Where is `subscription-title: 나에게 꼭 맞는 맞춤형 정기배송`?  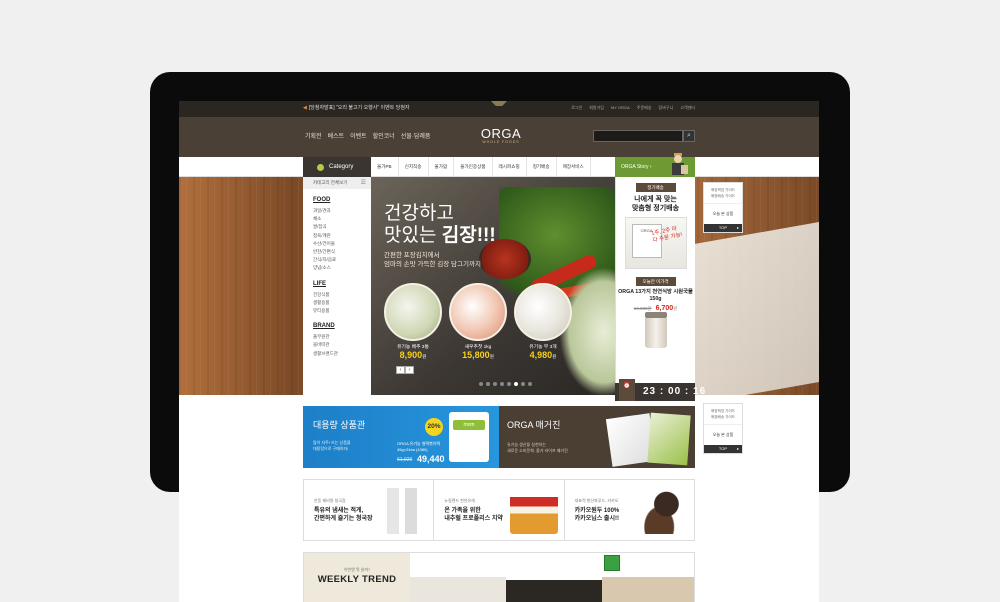 subscription-title: 나에게 꼭 맞는 맞춤형 정기배송 is located at coordinates (655, 204).